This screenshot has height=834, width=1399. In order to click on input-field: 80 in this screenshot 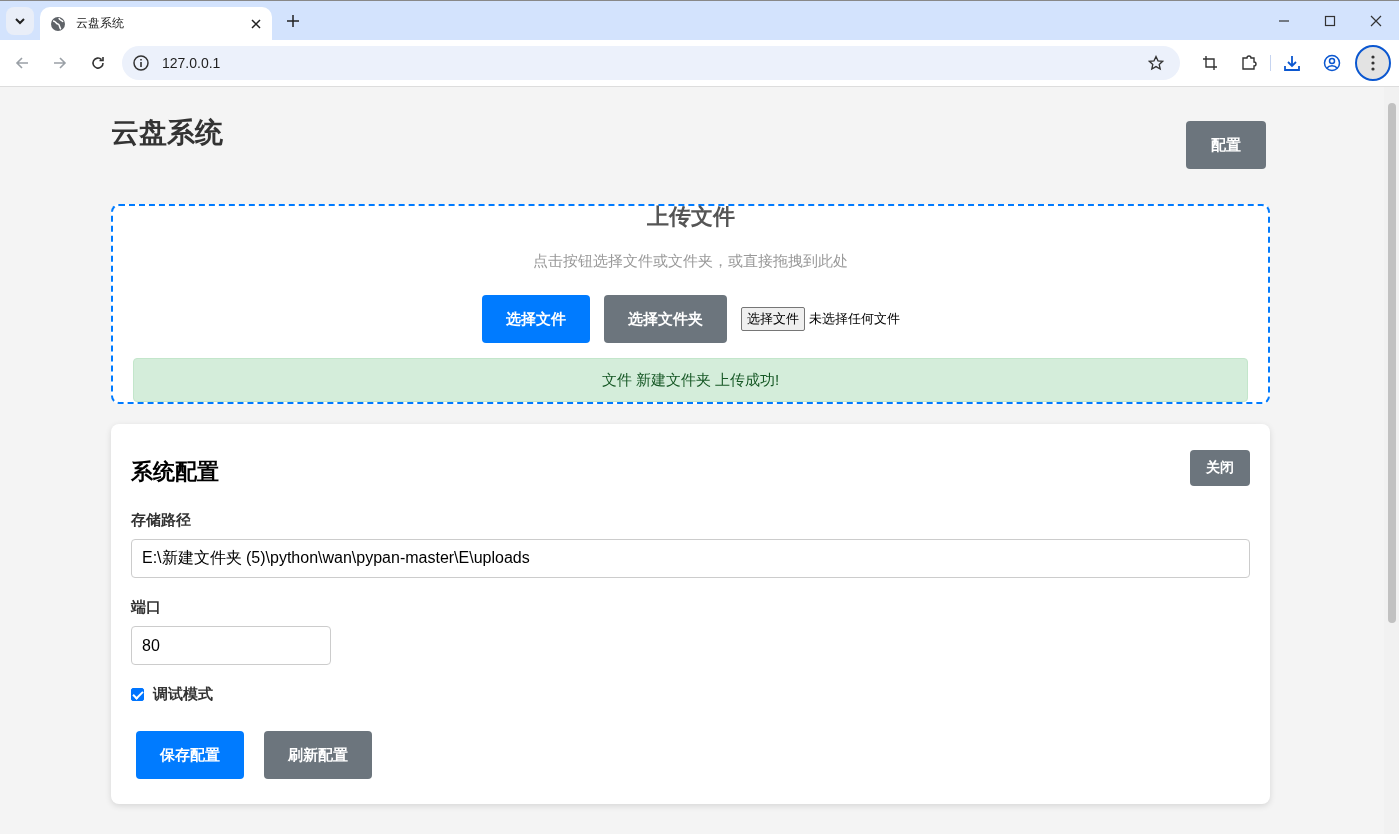, I will do `click(231, 646)`.